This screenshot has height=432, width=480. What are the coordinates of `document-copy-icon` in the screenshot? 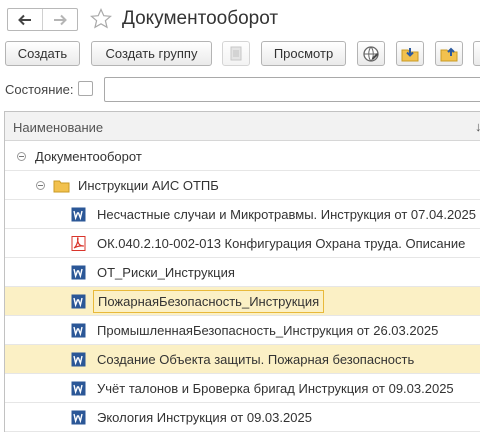 It's located at (236, 53).